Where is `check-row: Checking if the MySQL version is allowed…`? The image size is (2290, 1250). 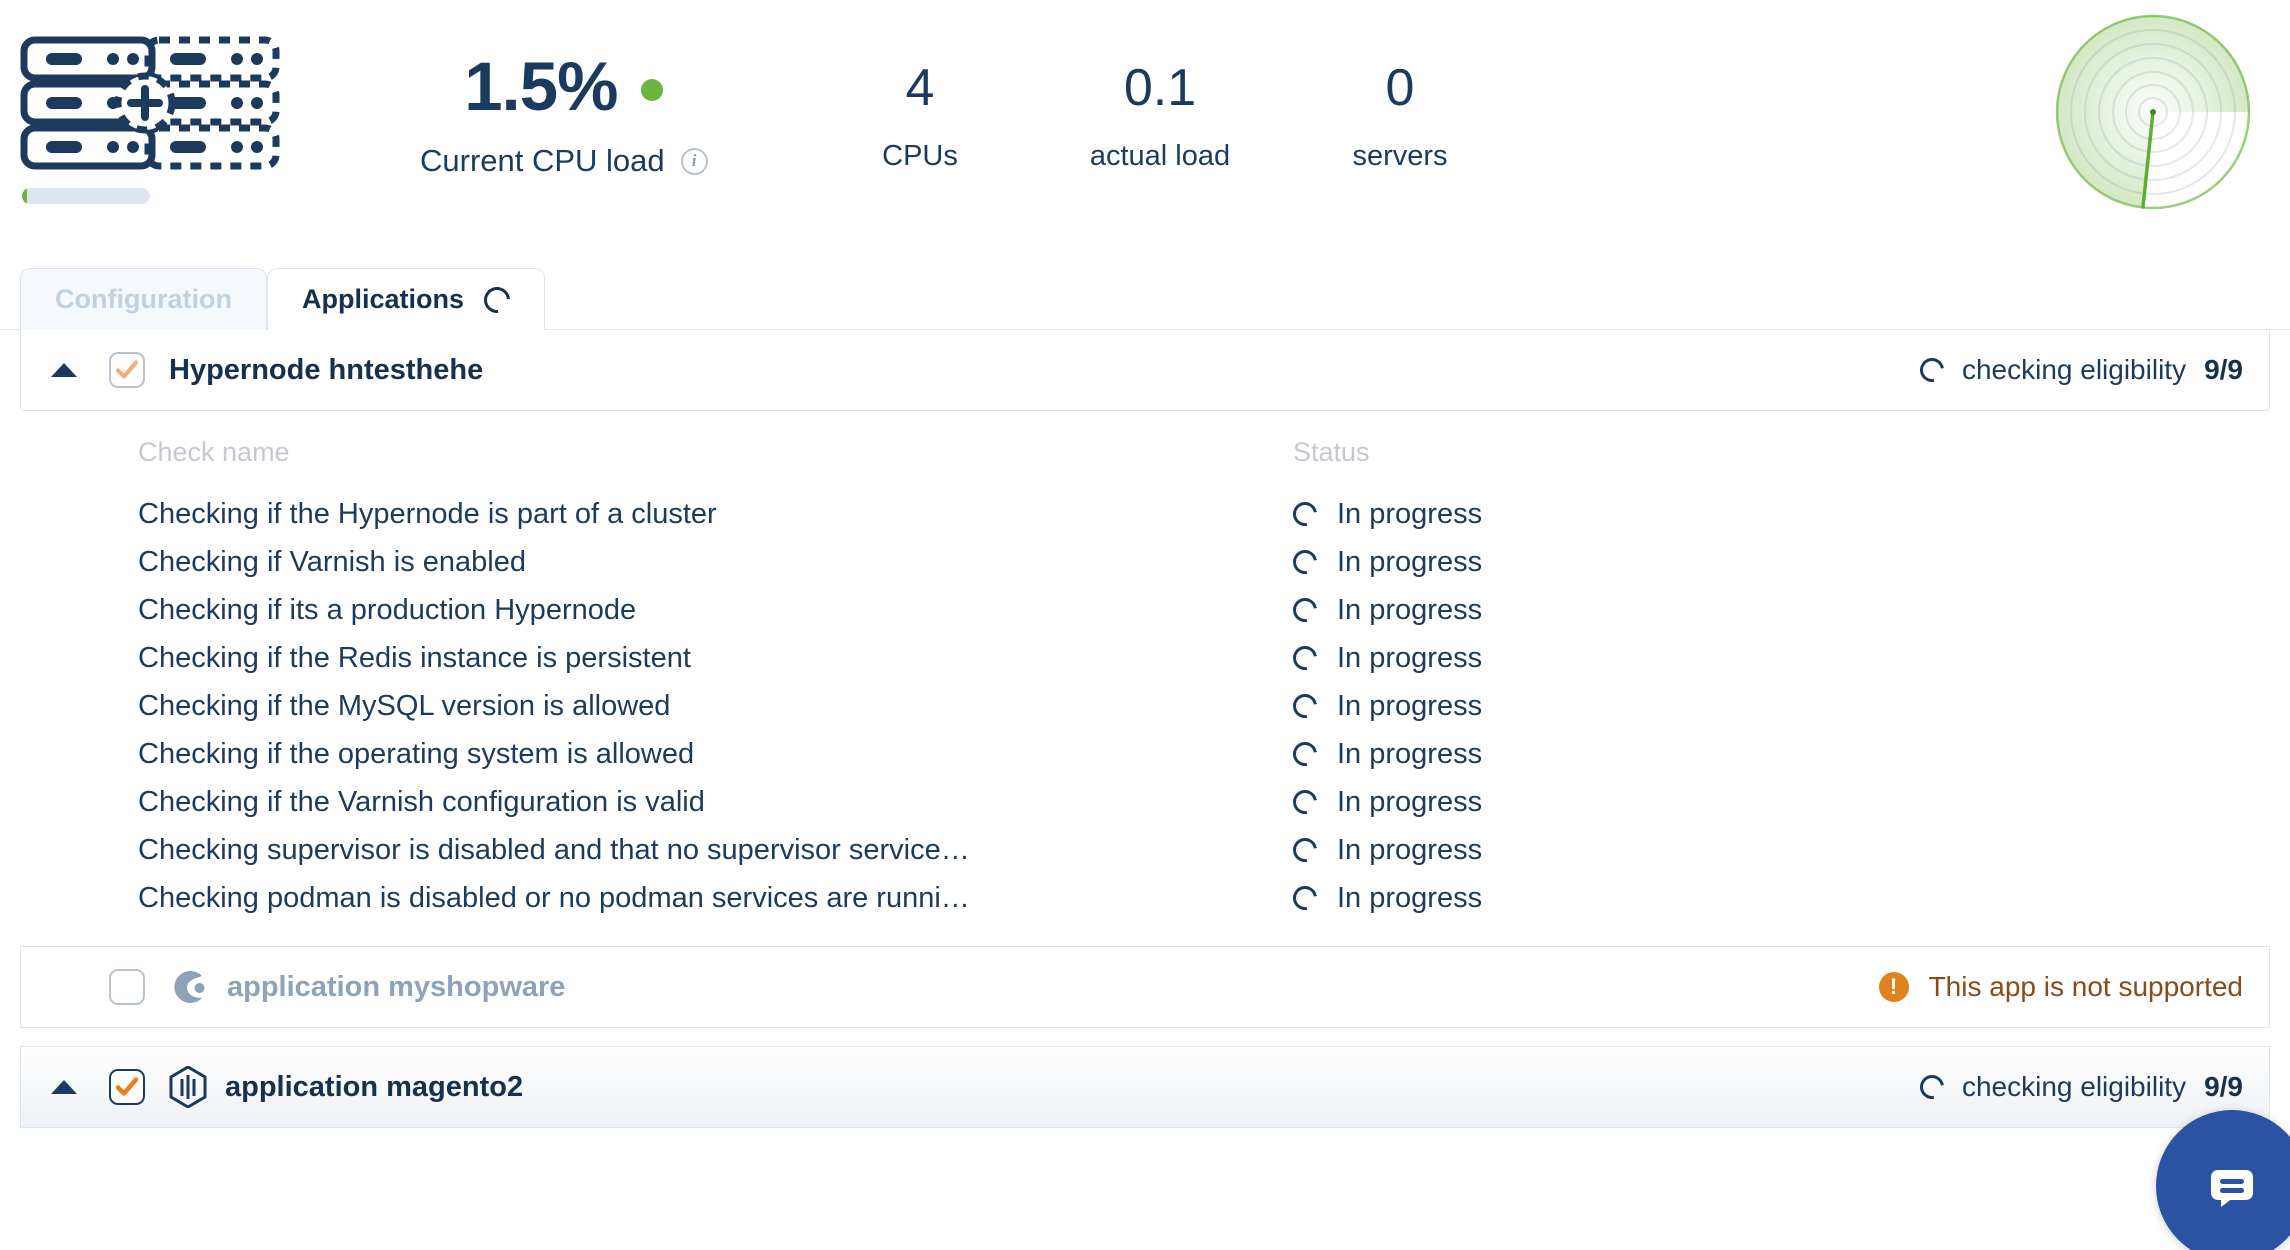 check-row: Checking if the MySQL version is allowed… is located at coordinates (1145, 706).